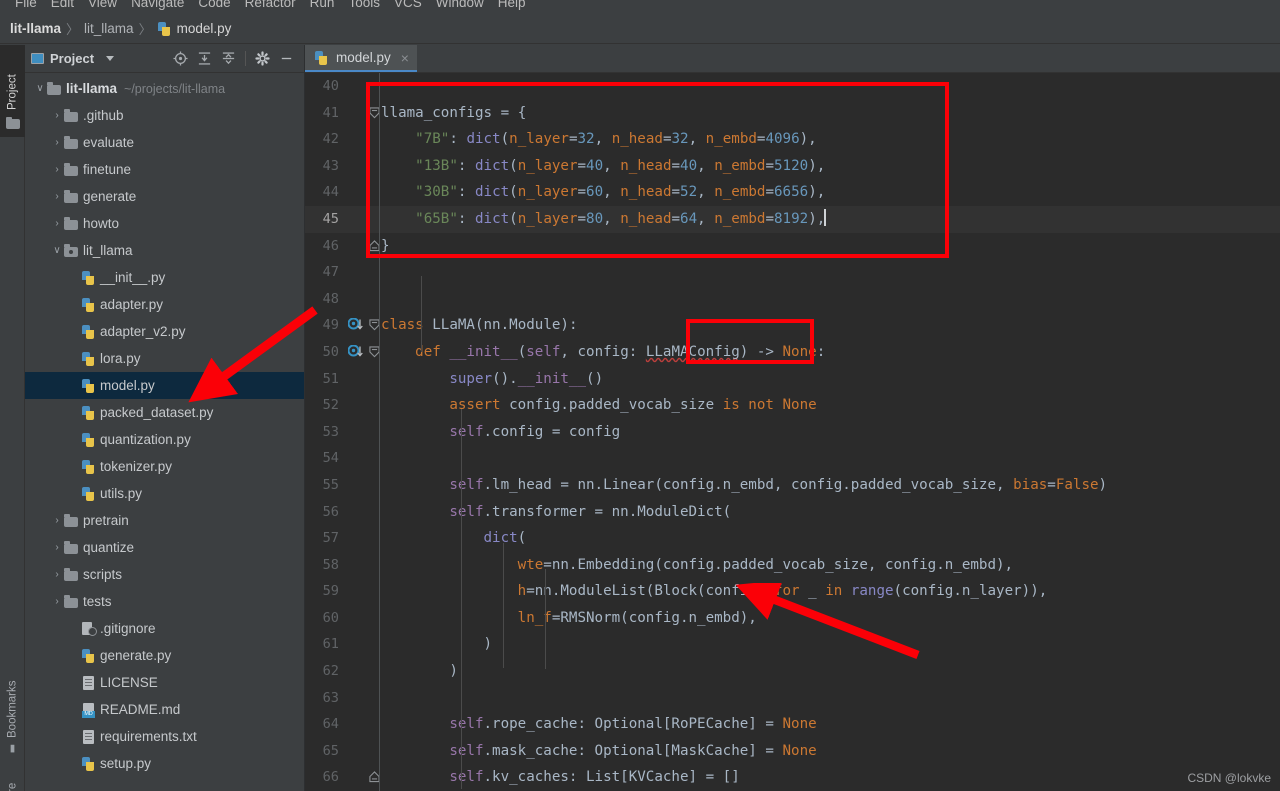 The width and height of the screenshot is (1280, 791). What do you see at coordinates (405, 58) in the screenshot?
I see `close-icon: ×` at bounding box center [405, 58].